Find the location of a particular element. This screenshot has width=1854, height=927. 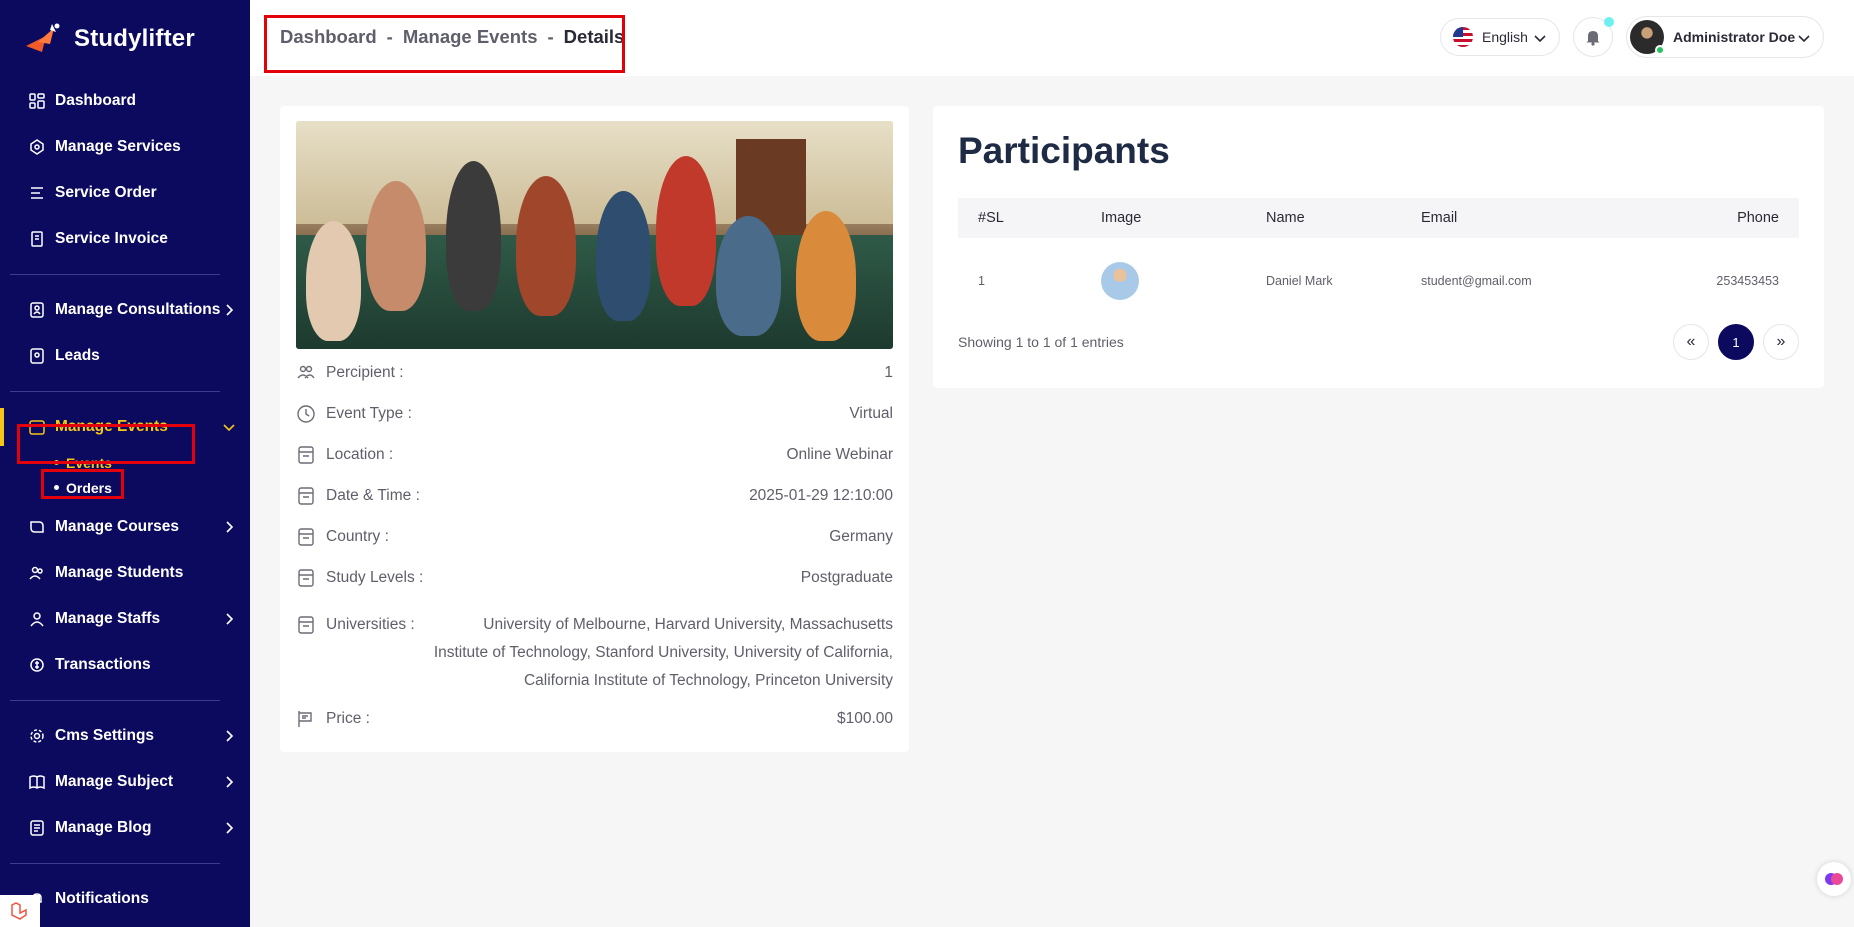

sidebar-item-service-order: Service Order is located at coordinates (125, 193).